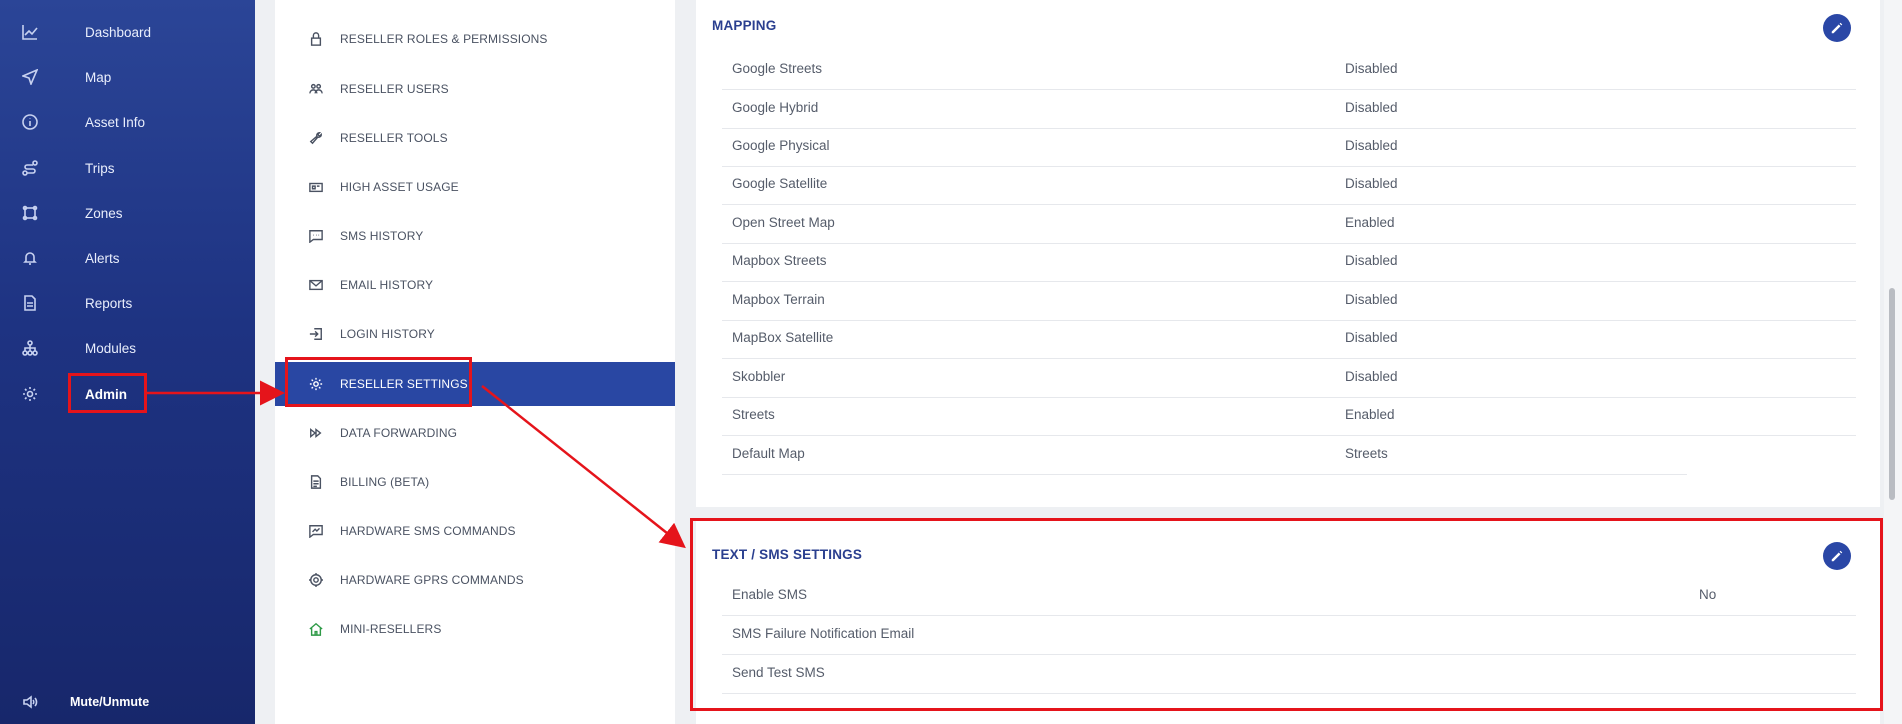 The height and width of the screenshot is (724, 1902). I want to click on home-icon, so click(316, 629).